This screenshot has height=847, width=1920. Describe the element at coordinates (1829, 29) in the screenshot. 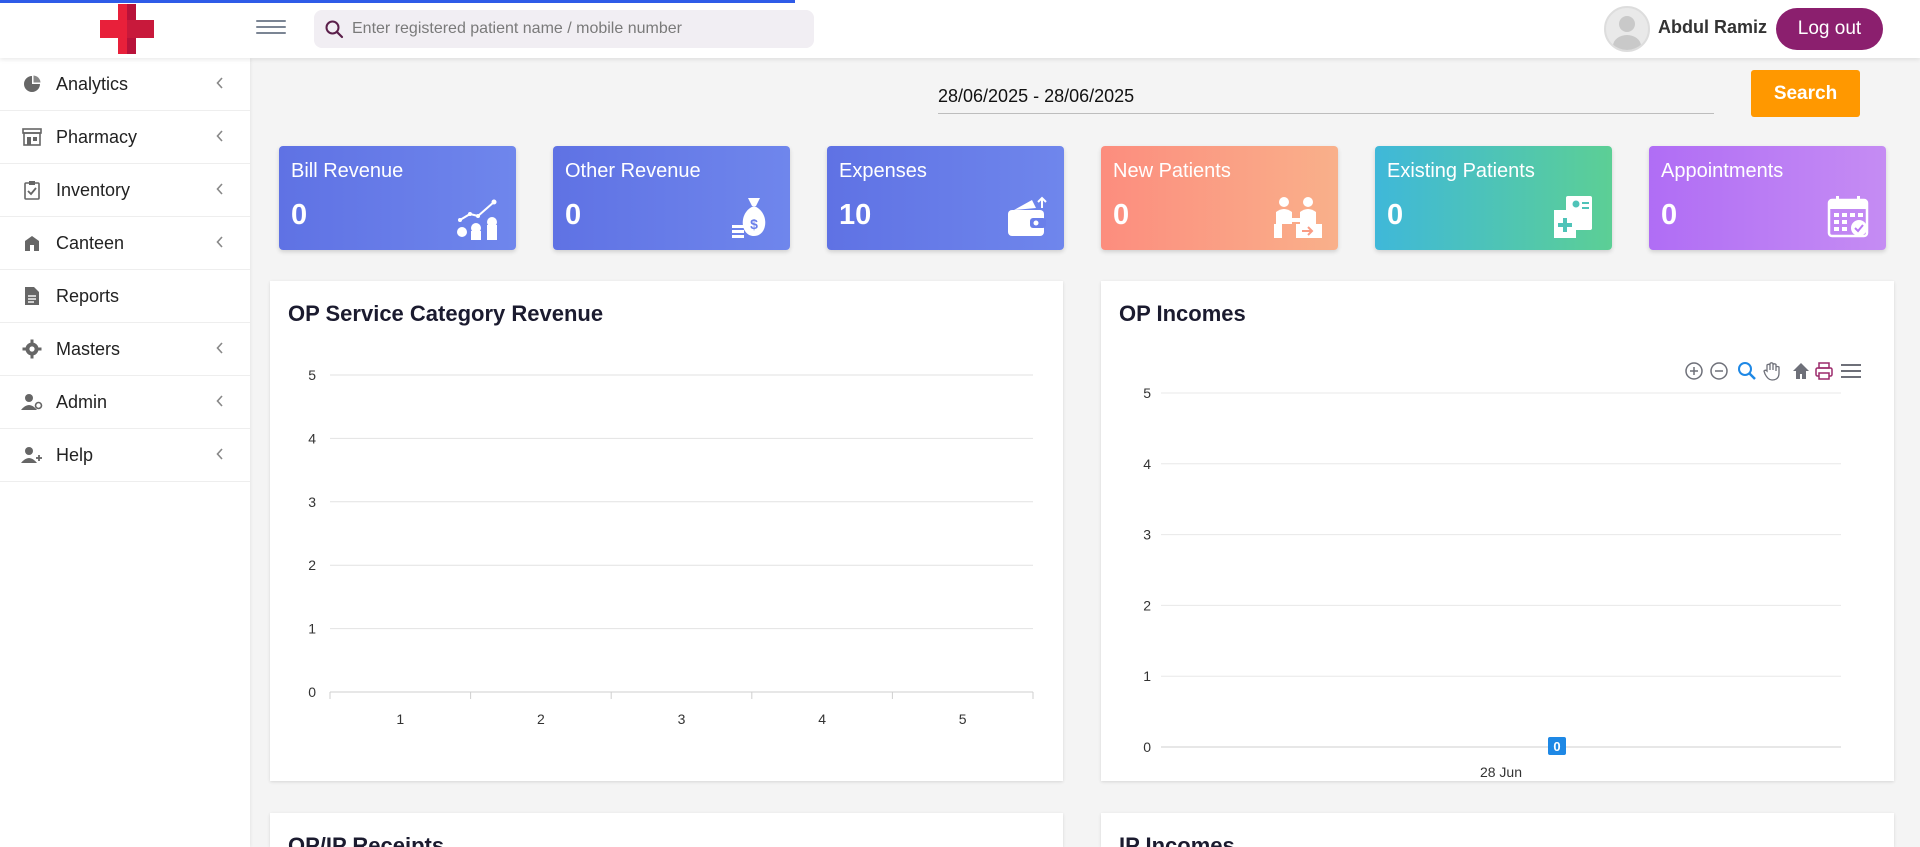

I see `logout-button: Log out` at that location.